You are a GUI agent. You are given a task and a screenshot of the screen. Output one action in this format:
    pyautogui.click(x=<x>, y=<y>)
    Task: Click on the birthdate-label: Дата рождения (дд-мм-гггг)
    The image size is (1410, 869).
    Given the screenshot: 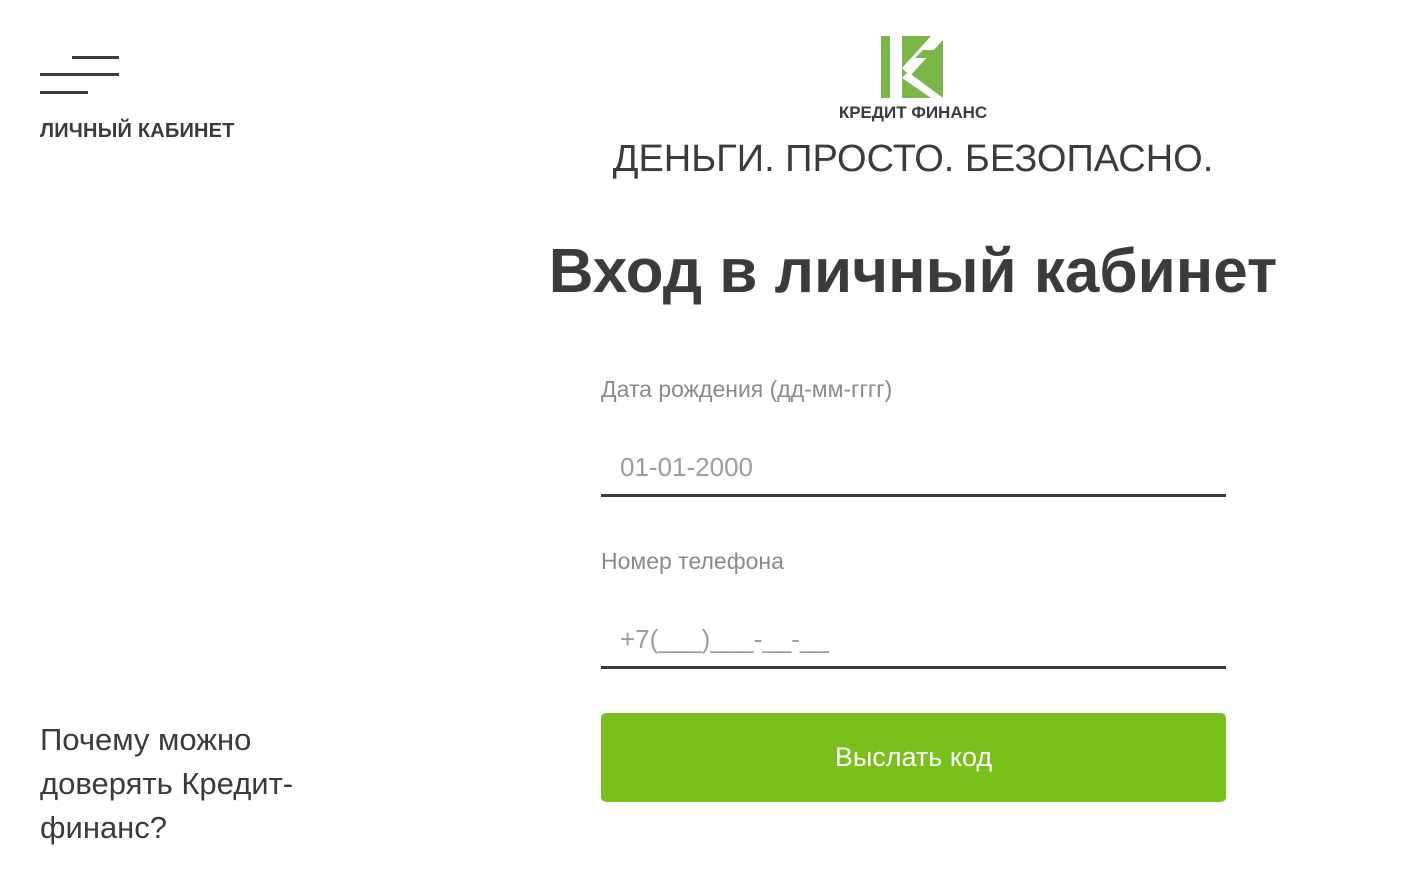 What is the action you would take?
    pyautogui.click(x=747, y=389)
    